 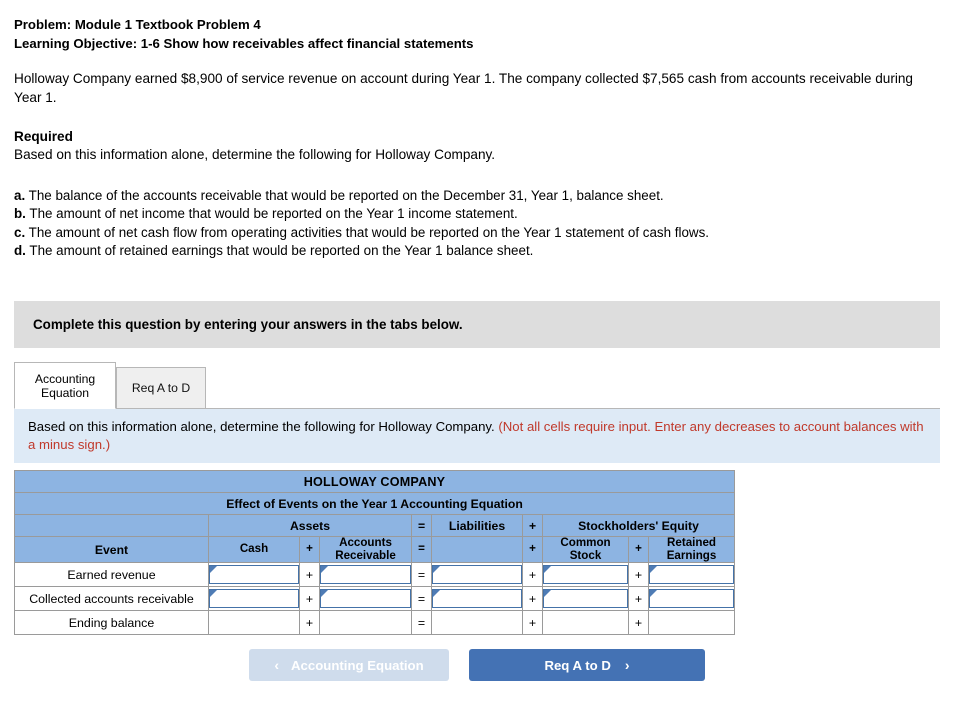 I want to click on input-common-stock-earned-revenue, so click(x=585, y=574).